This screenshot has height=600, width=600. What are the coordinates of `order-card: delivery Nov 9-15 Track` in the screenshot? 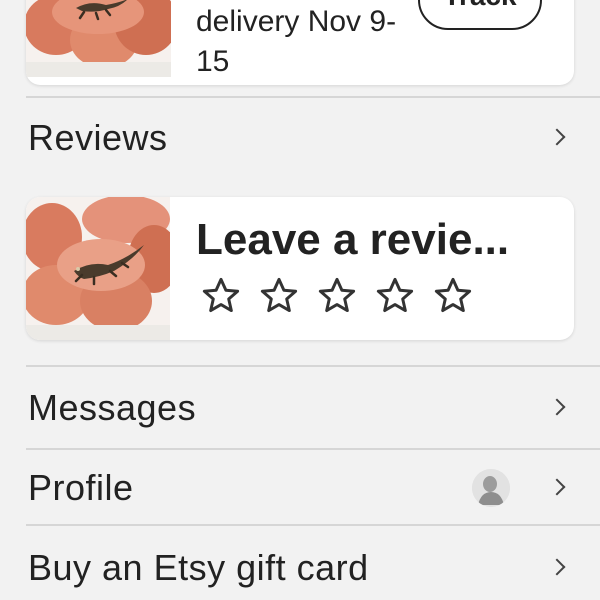 It's located at (300, 42).